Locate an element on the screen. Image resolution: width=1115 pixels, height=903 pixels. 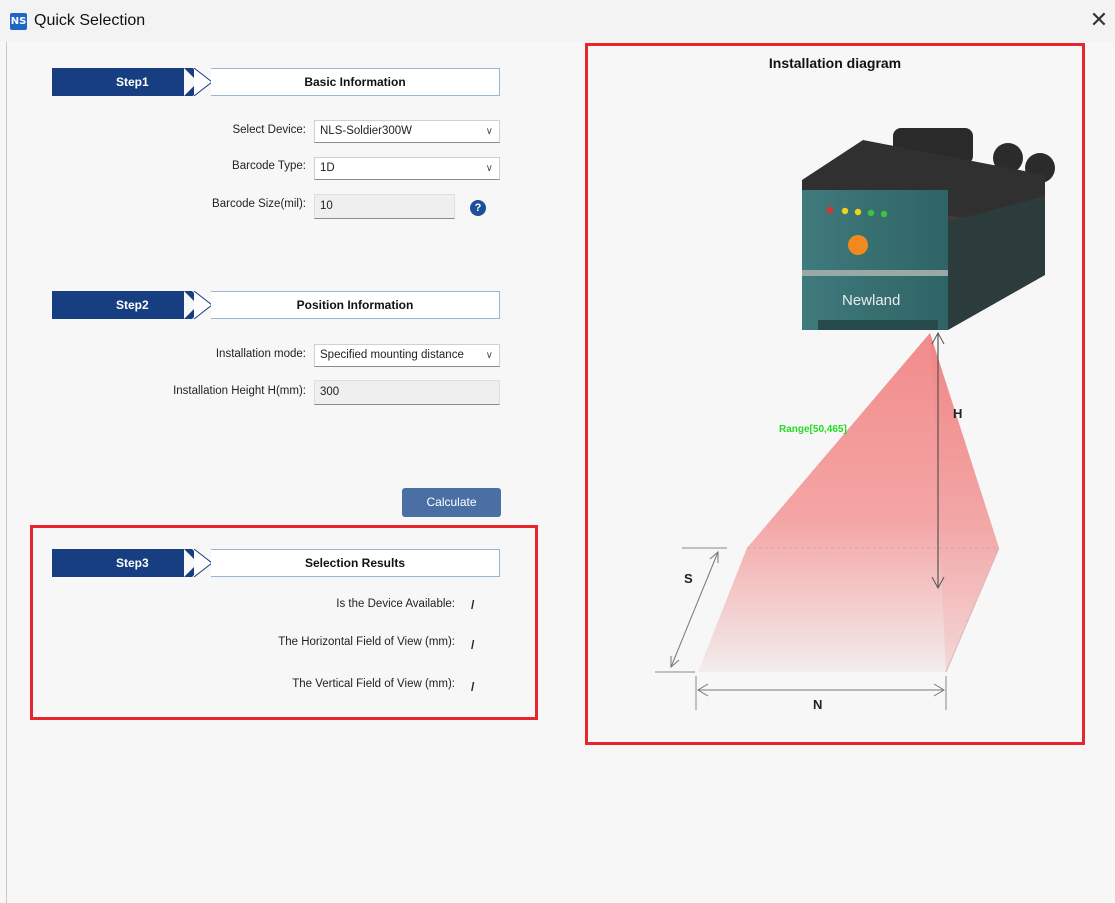
diagram-title: Installation diagram is located at coordinates (835, 63).